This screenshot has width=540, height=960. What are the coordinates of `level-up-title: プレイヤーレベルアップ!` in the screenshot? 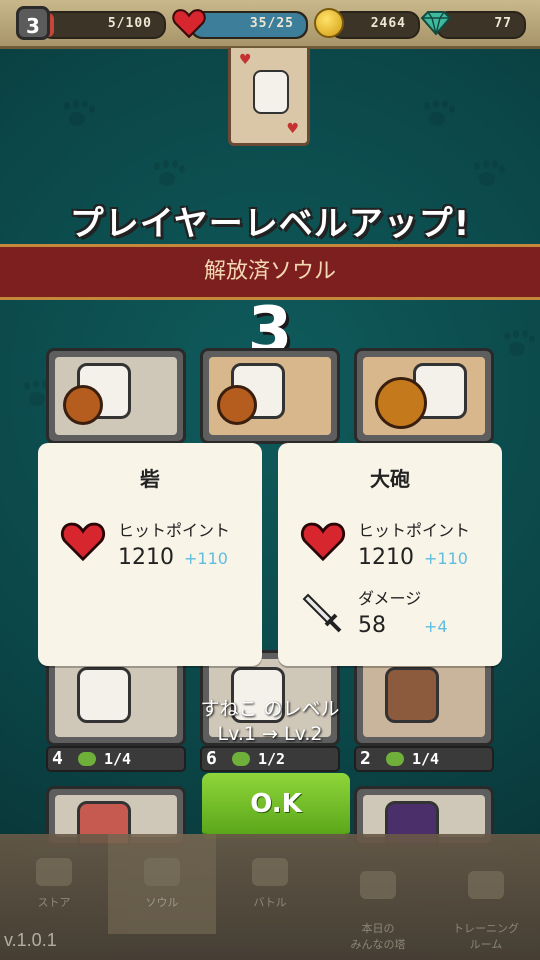 It's located at (270, 224).